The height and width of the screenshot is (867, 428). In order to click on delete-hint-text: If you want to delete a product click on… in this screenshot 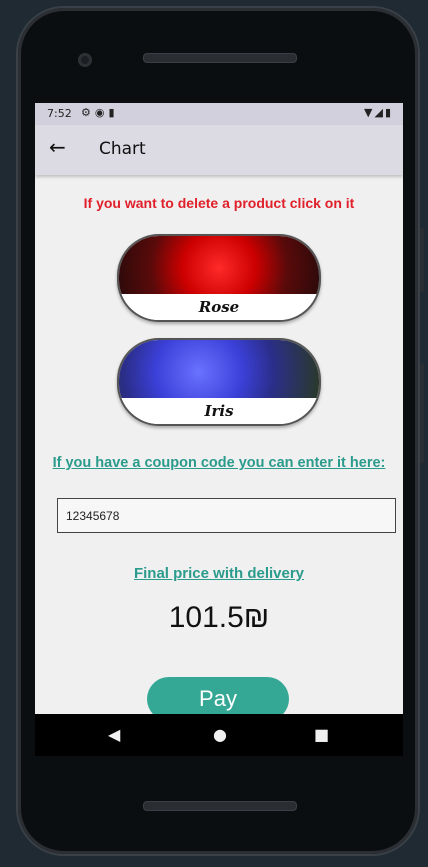, I will do `click(219, 203)`.